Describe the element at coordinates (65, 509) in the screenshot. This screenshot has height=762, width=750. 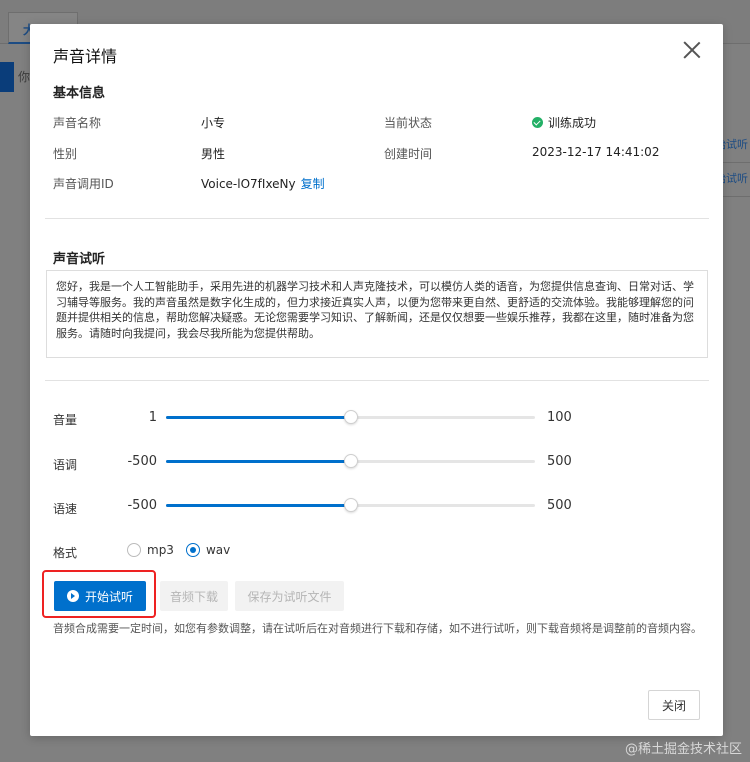
I see `speed-label: 语速` at that location.